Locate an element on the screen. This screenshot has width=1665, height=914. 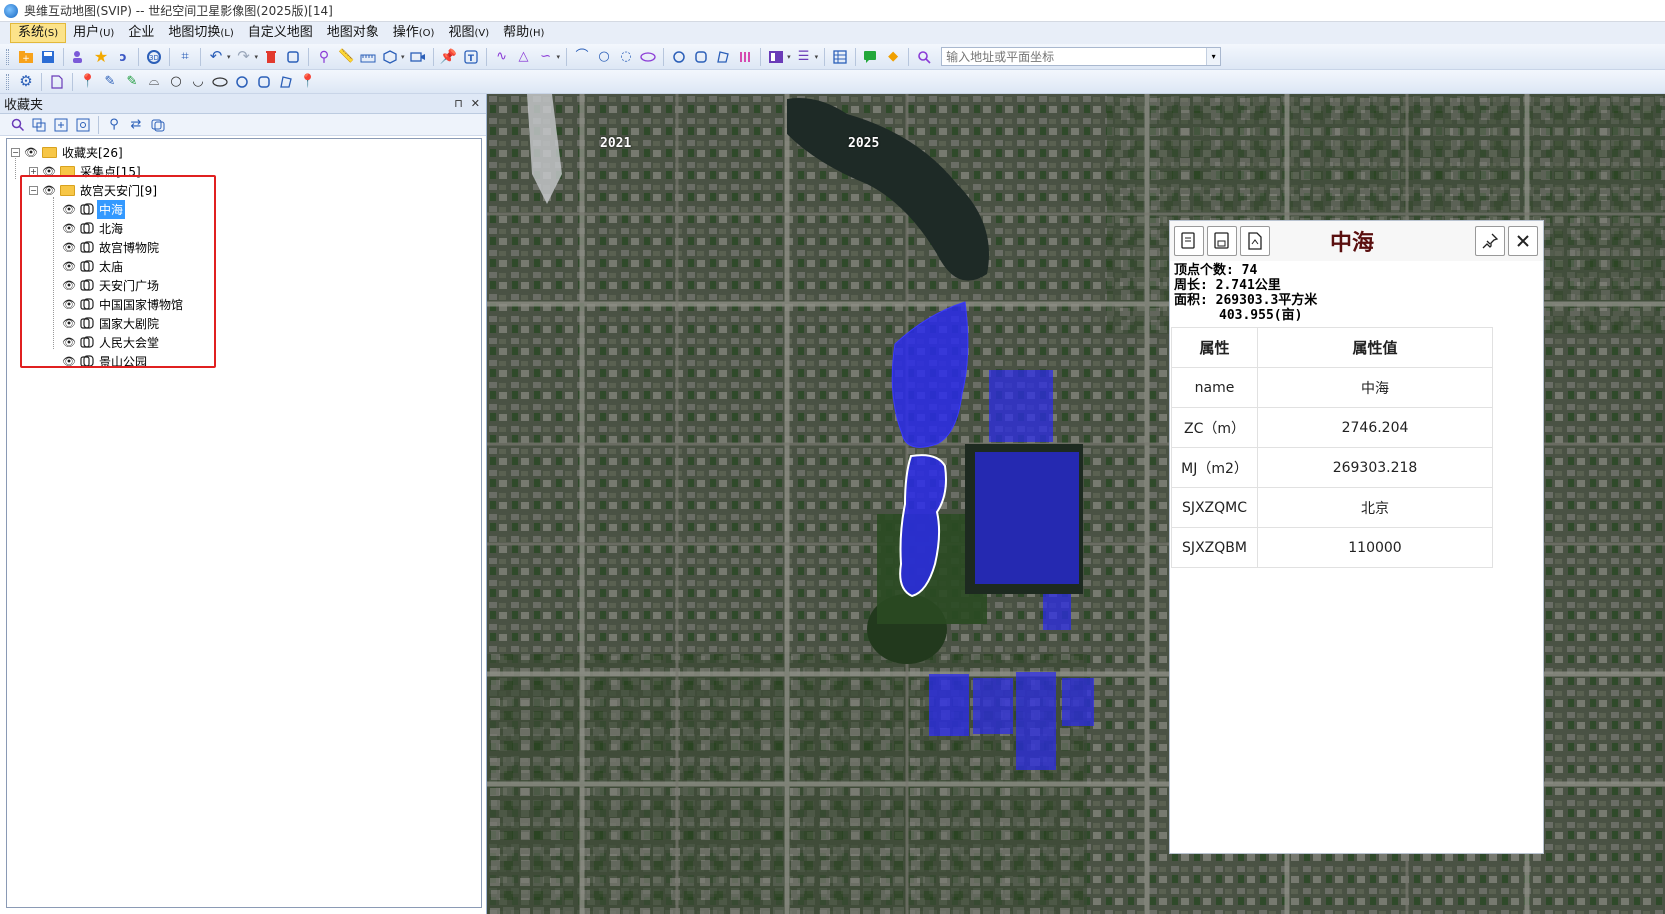
ruler-icon: 📏 is located at coordinates (346, 57).